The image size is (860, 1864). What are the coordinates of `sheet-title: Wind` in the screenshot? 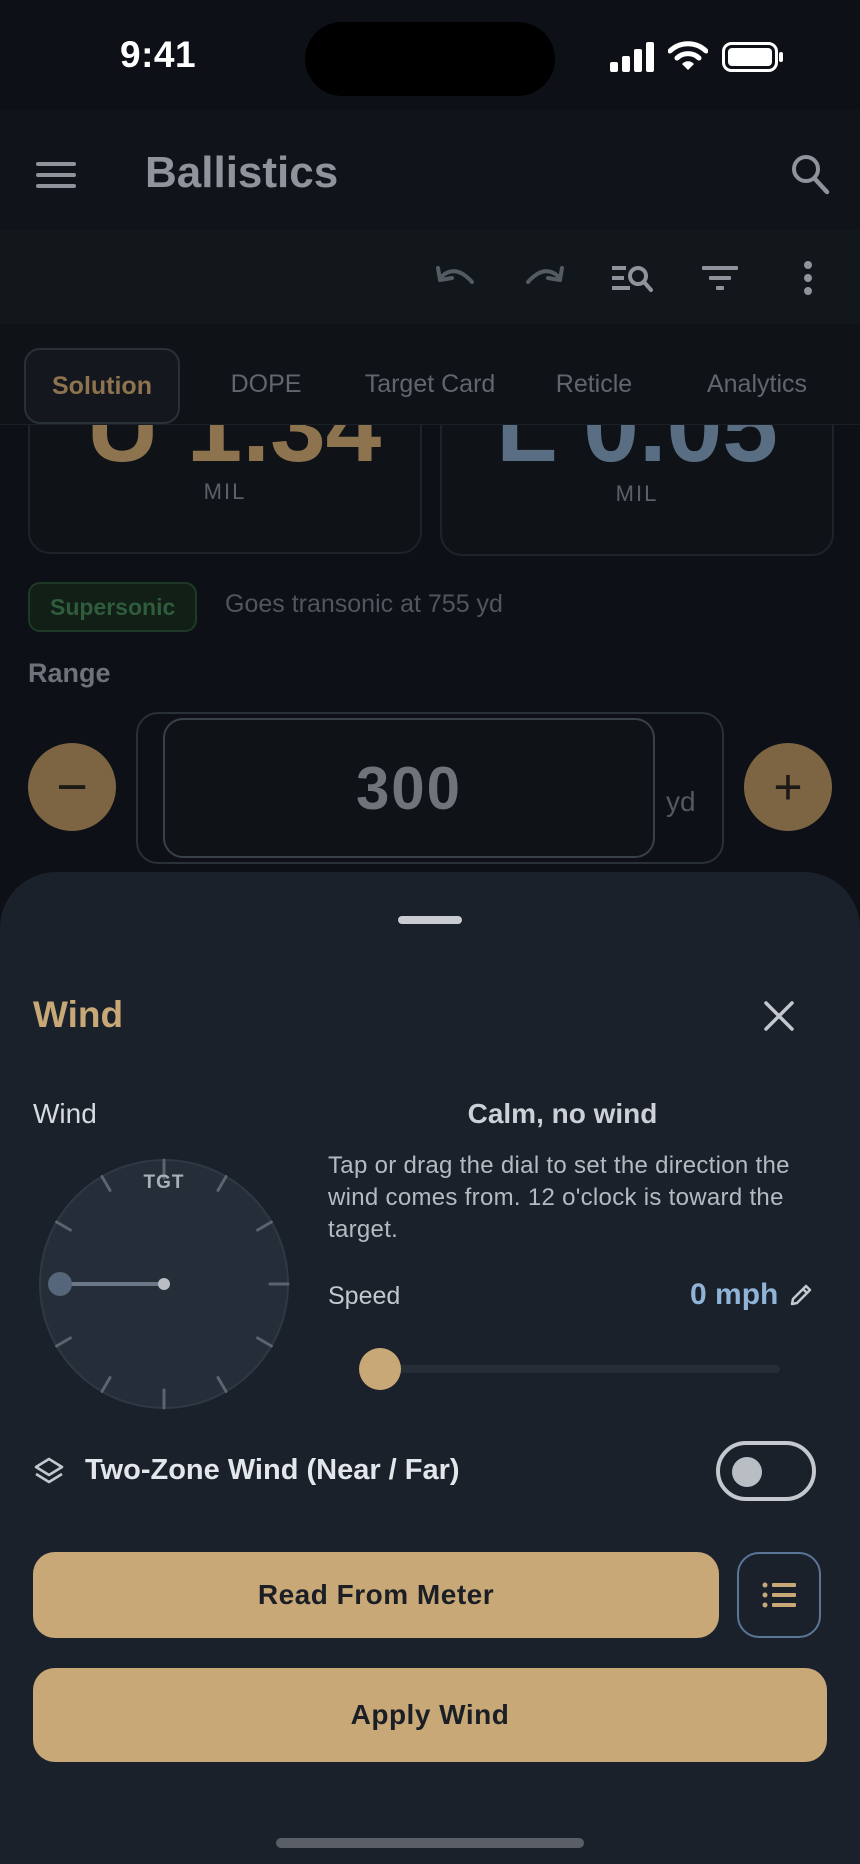 It's located at (78, 1014).